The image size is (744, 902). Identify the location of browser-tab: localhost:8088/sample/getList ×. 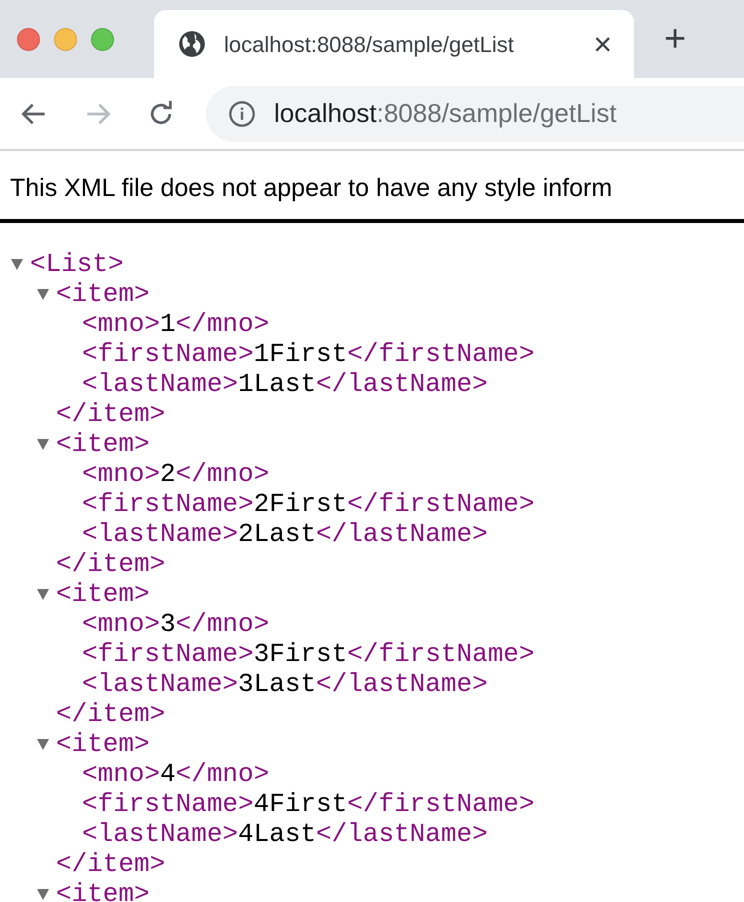
(394, 44).